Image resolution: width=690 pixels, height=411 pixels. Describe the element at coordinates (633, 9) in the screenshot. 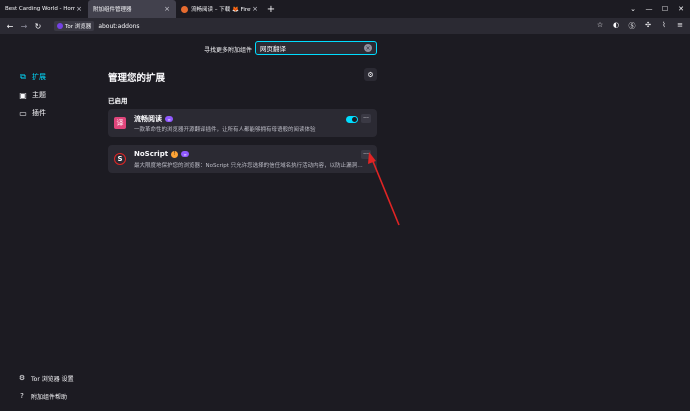

I see `list-all-tabs-icon: ⌄` at that location.